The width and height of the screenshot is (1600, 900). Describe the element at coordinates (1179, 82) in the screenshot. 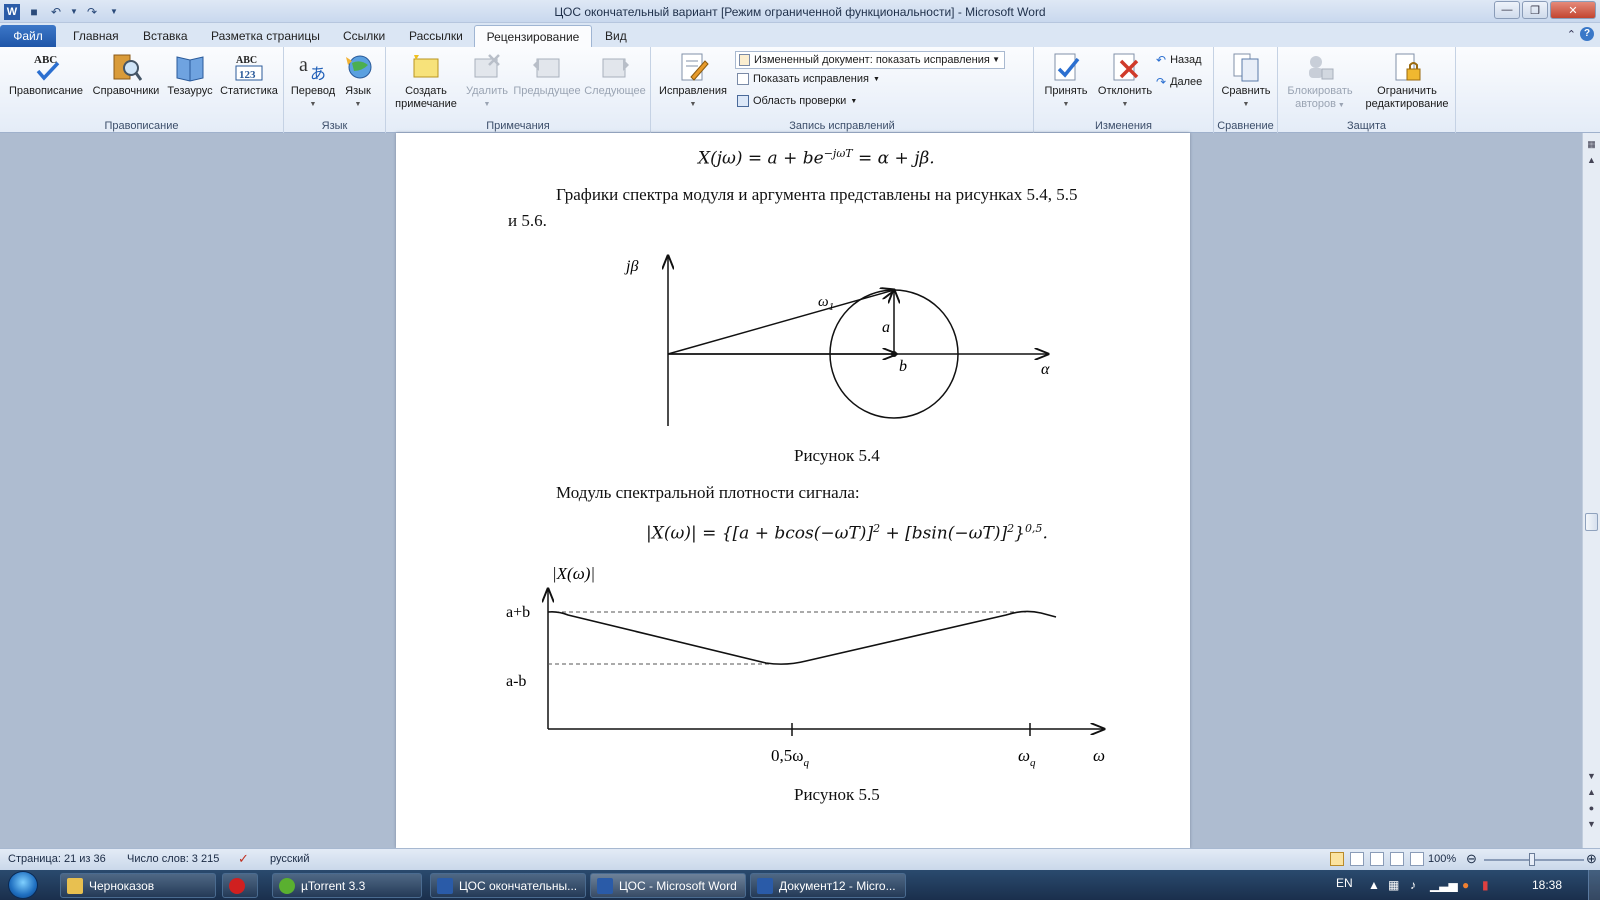

I see `next-change-button: ↷ Далее` at that location.